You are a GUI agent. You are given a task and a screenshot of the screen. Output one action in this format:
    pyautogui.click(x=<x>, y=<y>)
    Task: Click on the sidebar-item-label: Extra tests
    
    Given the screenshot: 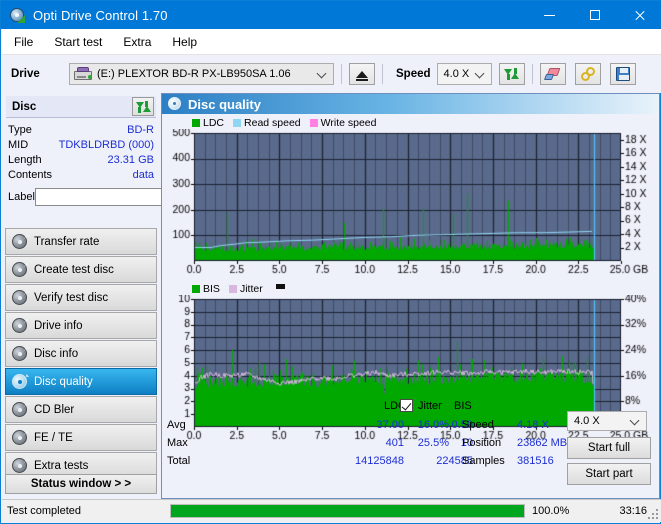 What is the action you would take?
    pyautogui.click(x=61, y=465)
    